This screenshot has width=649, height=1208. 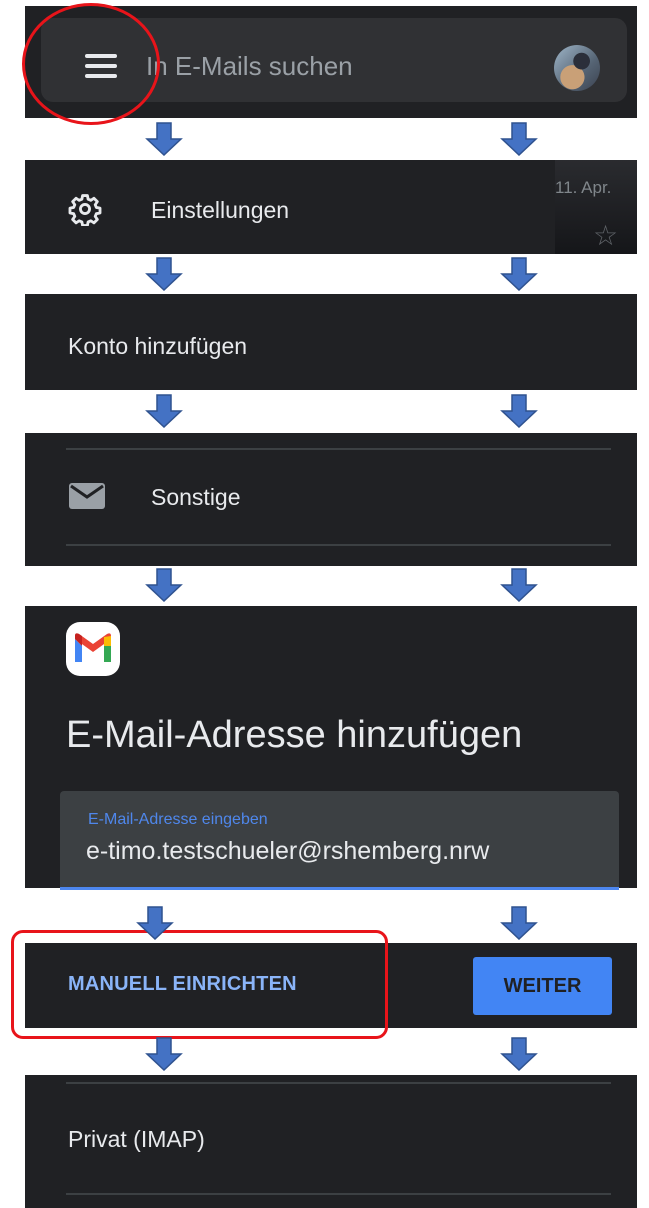 I want to click on settings-label: Einstellungen, so click(x=220, y=210).